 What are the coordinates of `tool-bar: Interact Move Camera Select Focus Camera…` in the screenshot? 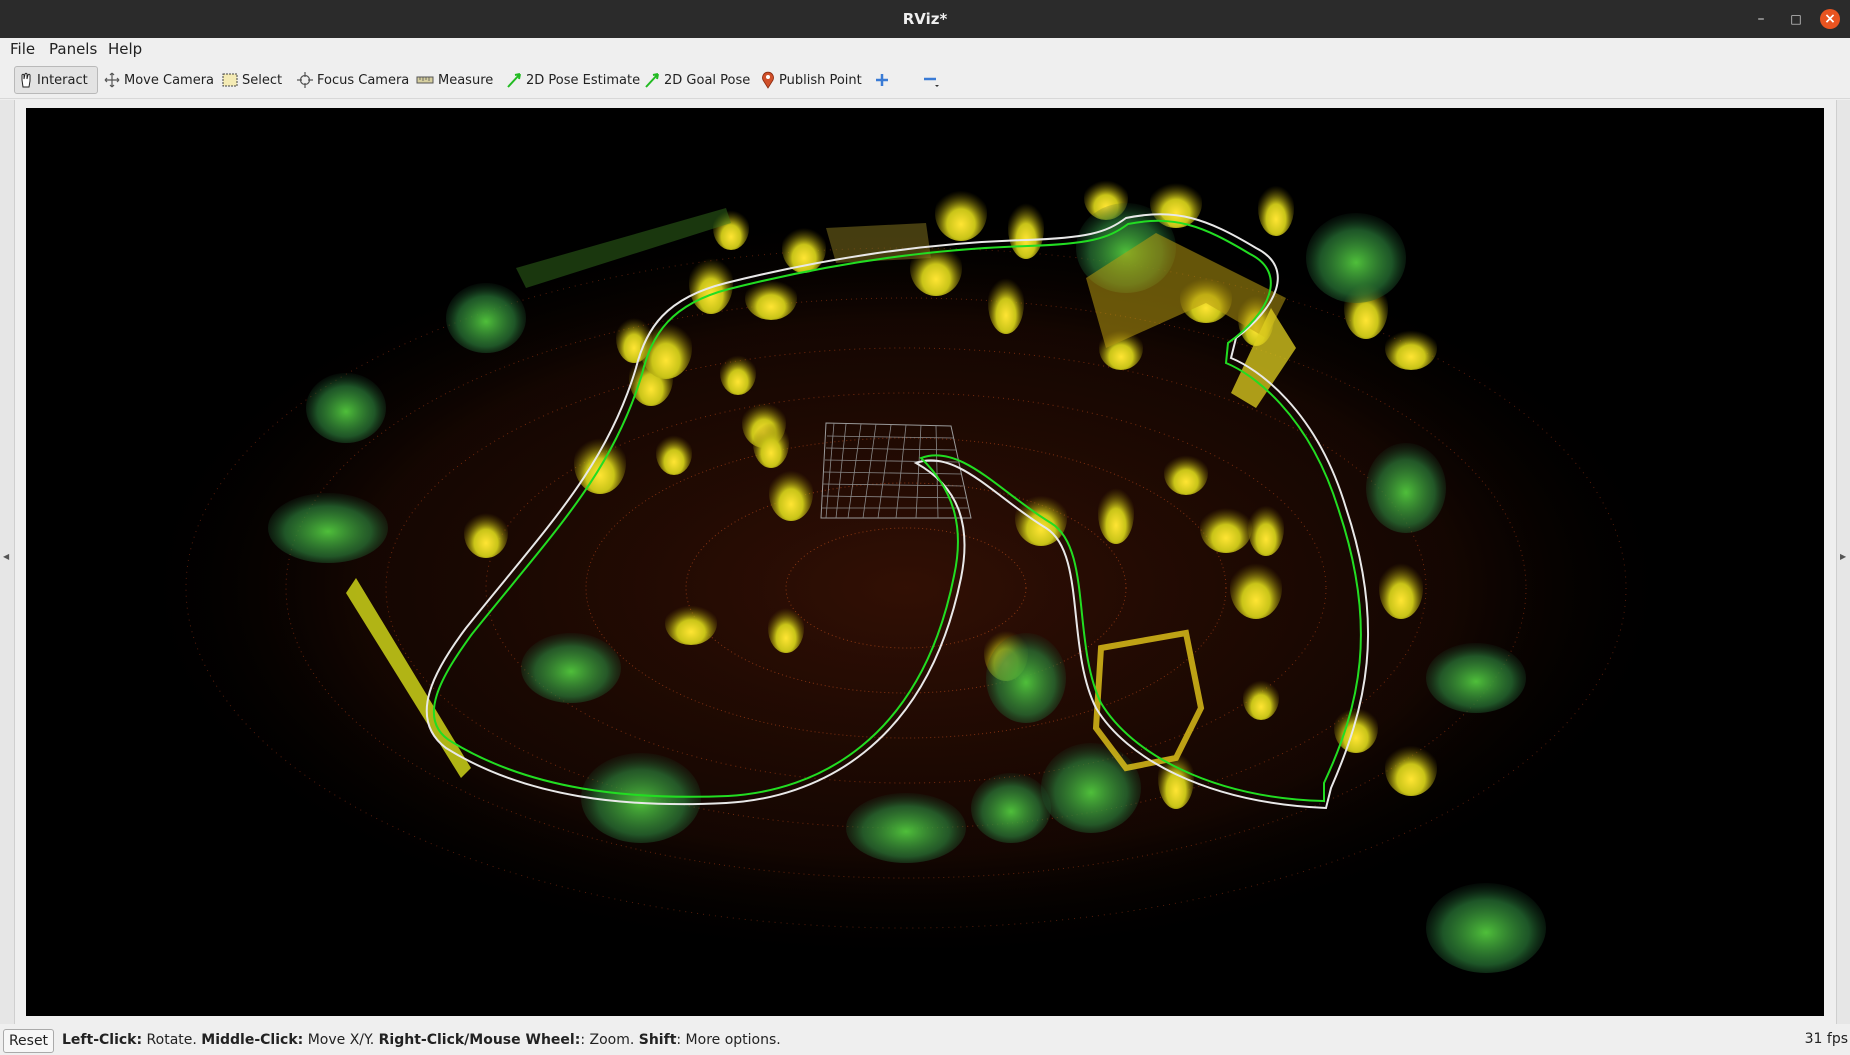 It's located at (925, 80).